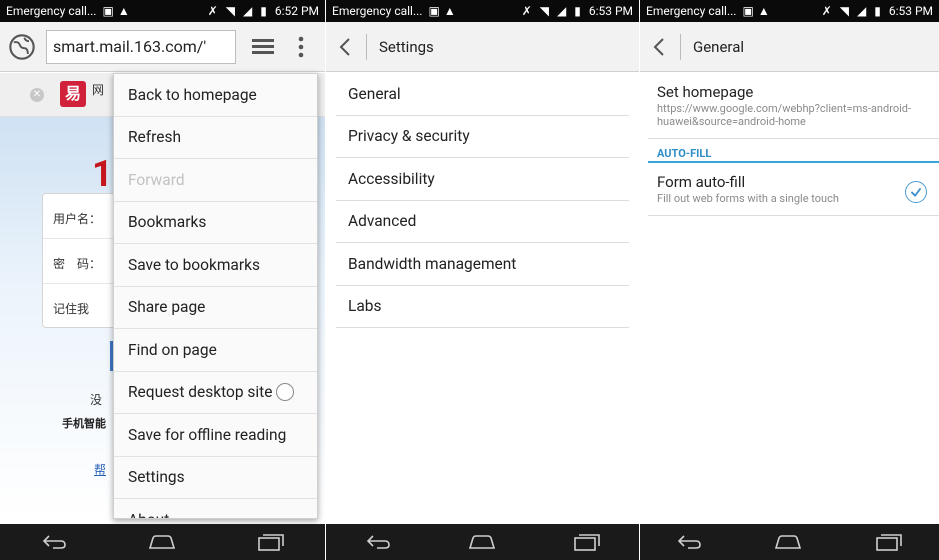 This screenshot has height=560, width=939. Describe the element at coordinates (482, 47) in the screenshot. I see `action-bar: Settings` at that location.